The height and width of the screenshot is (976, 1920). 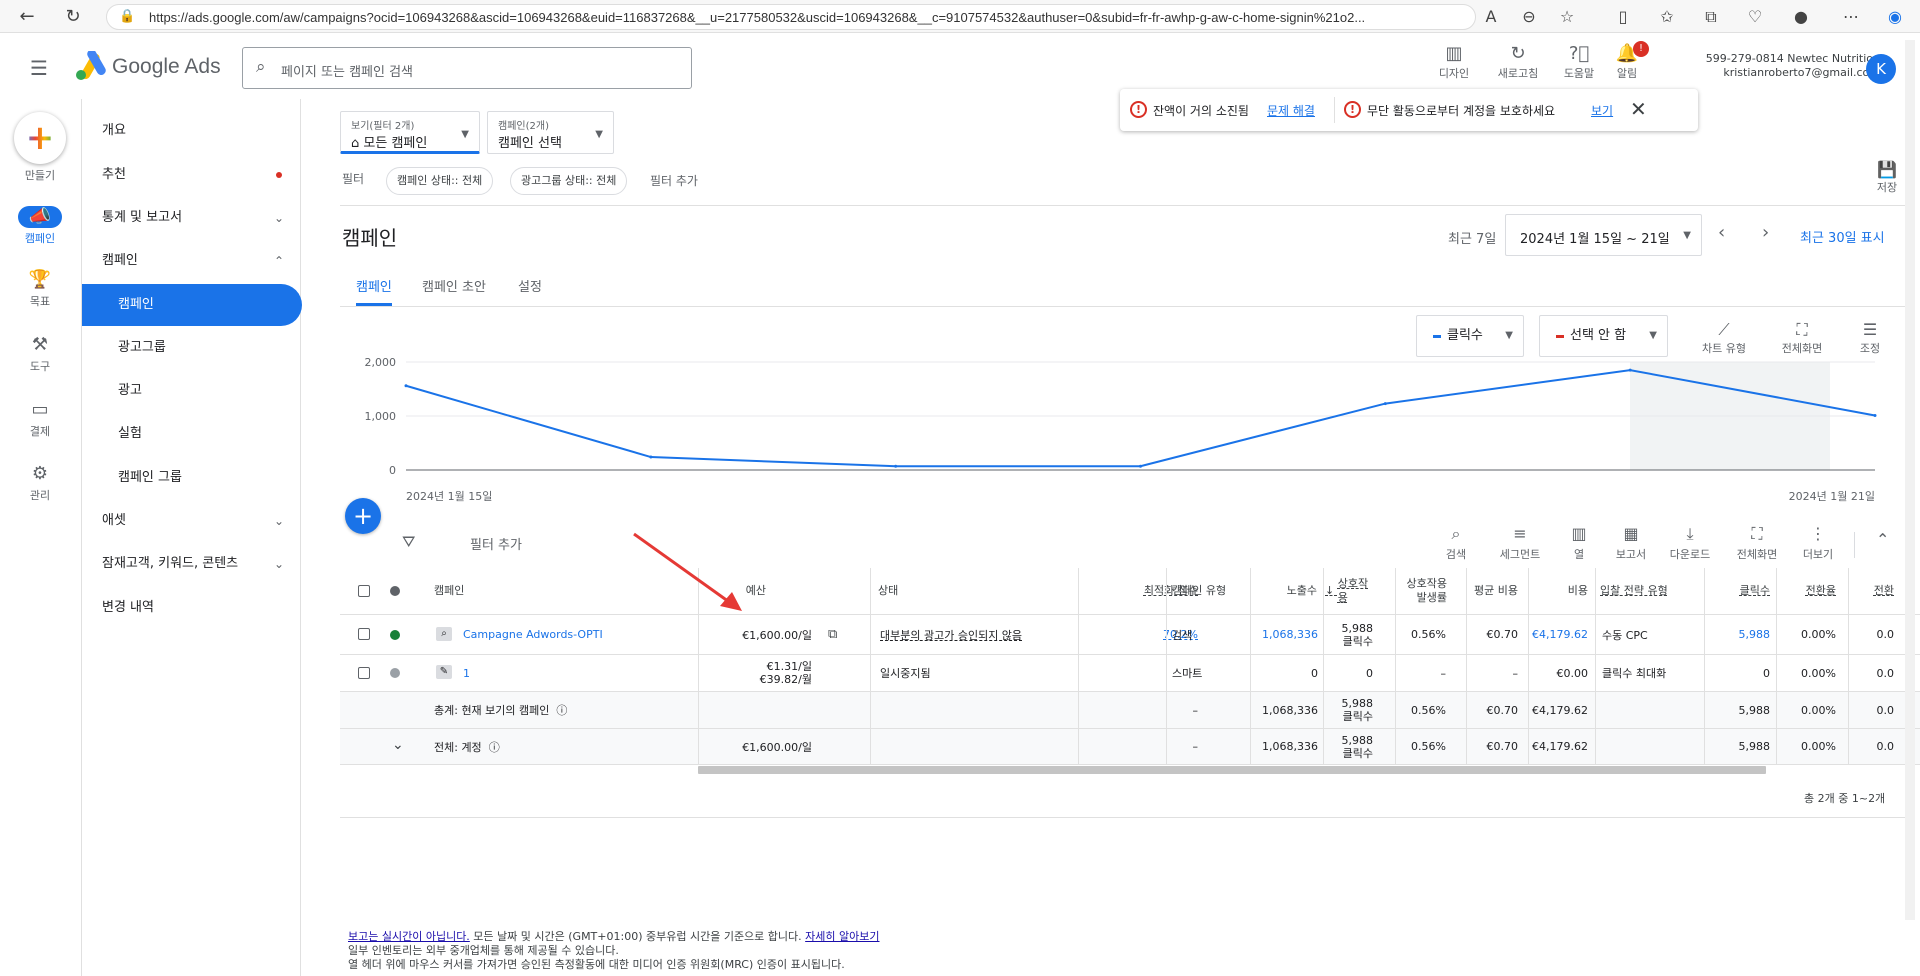 What do you see at coordinates (1232, 770) in the screenshot?
I see `horizontal-scrollbar` at bounding box center [1232, 770].